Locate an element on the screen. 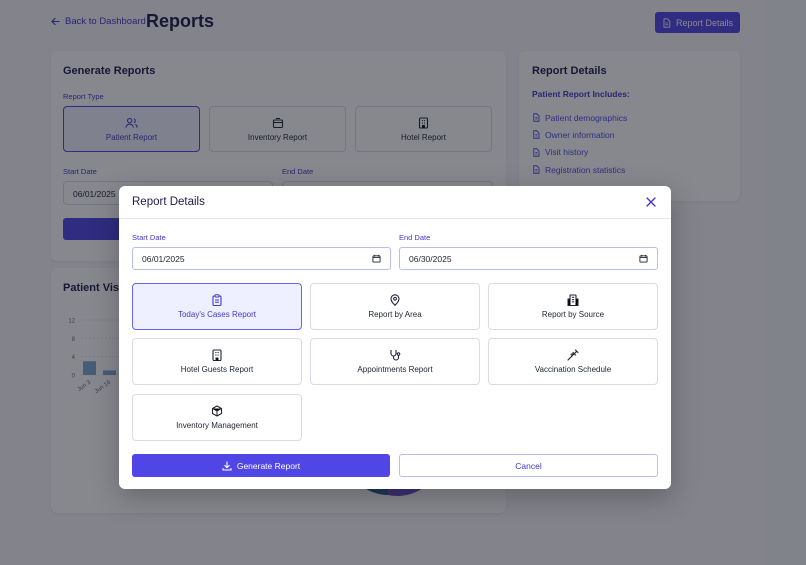 The height and width of the screenshot is (565, 806). modal-header: Report Details is located at coordinates (395, 202).